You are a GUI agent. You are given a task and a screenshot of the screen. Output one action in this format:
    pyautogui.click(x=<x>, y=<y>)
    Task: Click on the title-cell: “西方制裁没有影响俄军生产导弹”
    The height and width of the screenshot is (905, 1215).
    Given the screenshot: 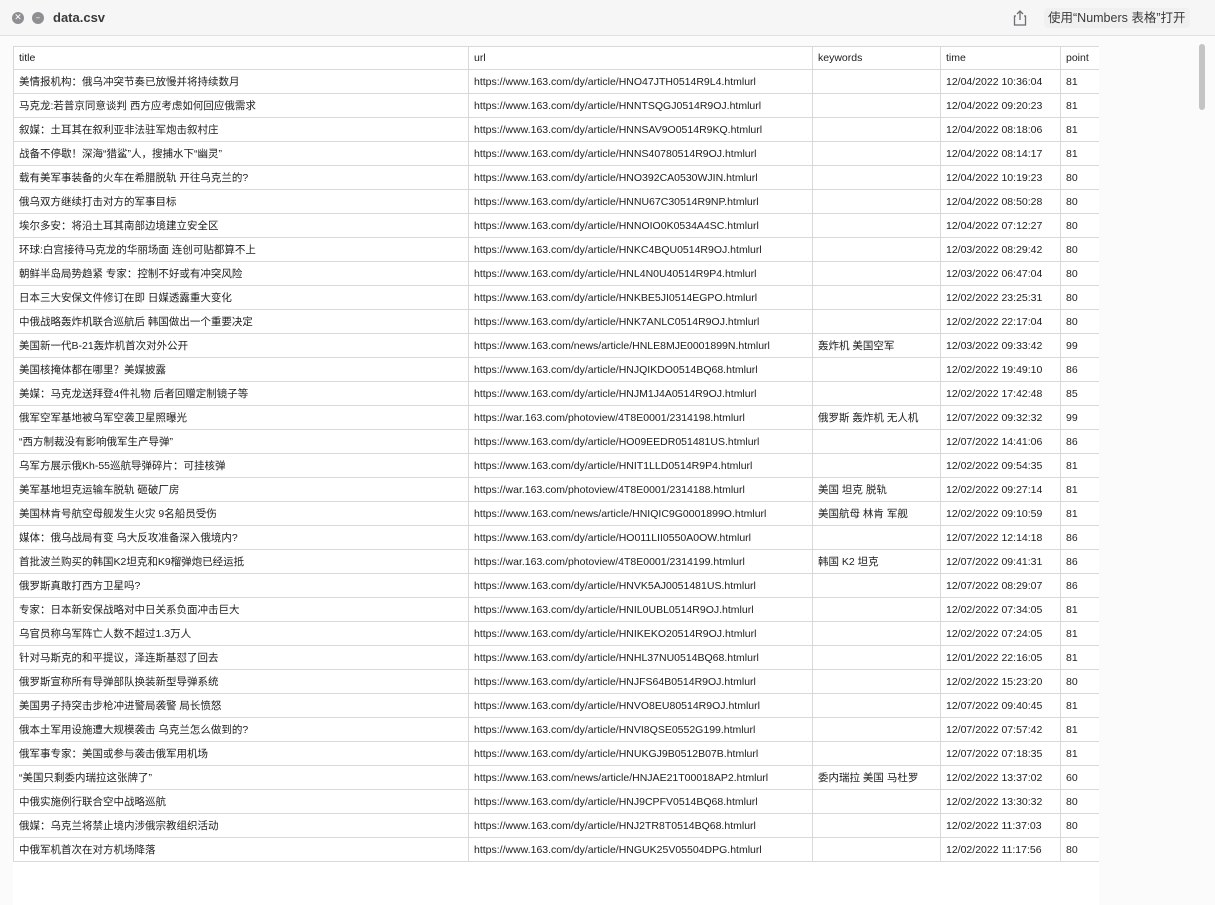 What is the action you would take?
    pyautogui.click(x=241, y=441)
    